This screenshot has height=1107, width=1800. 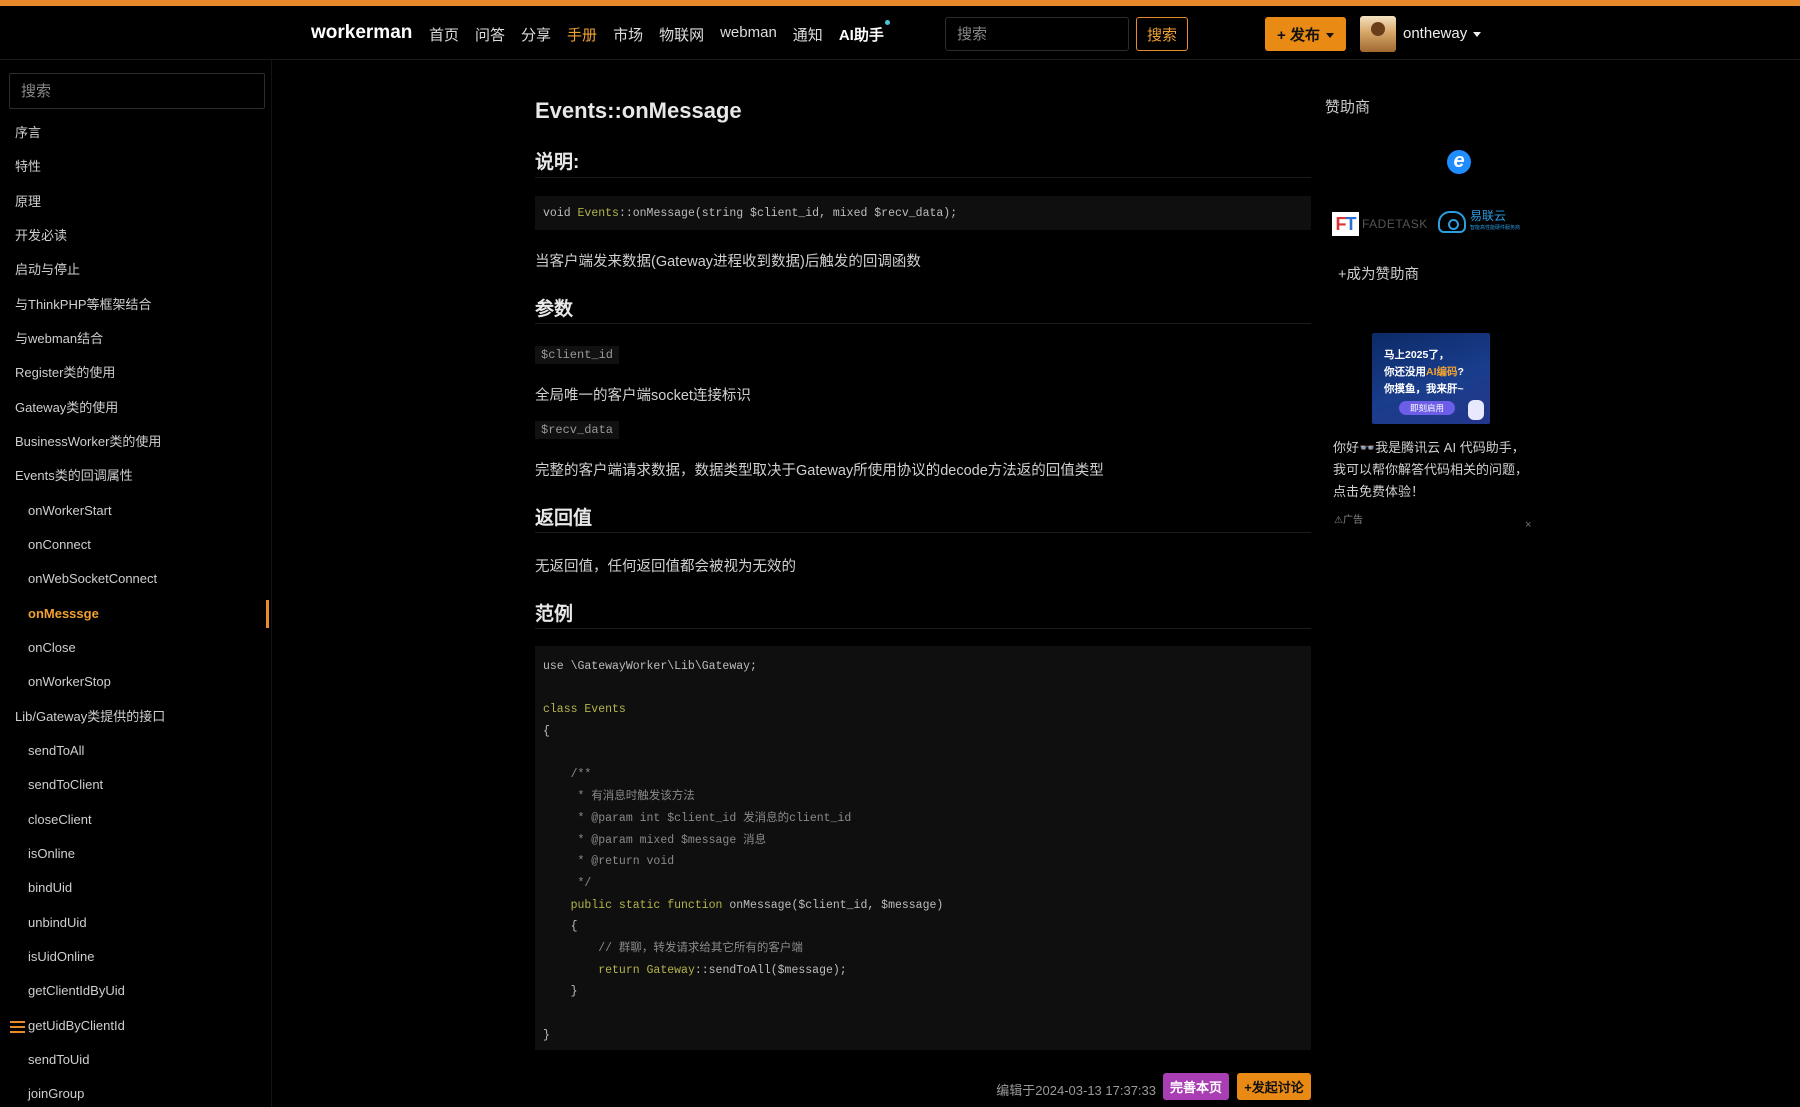 I want to click on code-line: * @param int $client_id 发消息的client_id, so click(x=697, y=818).